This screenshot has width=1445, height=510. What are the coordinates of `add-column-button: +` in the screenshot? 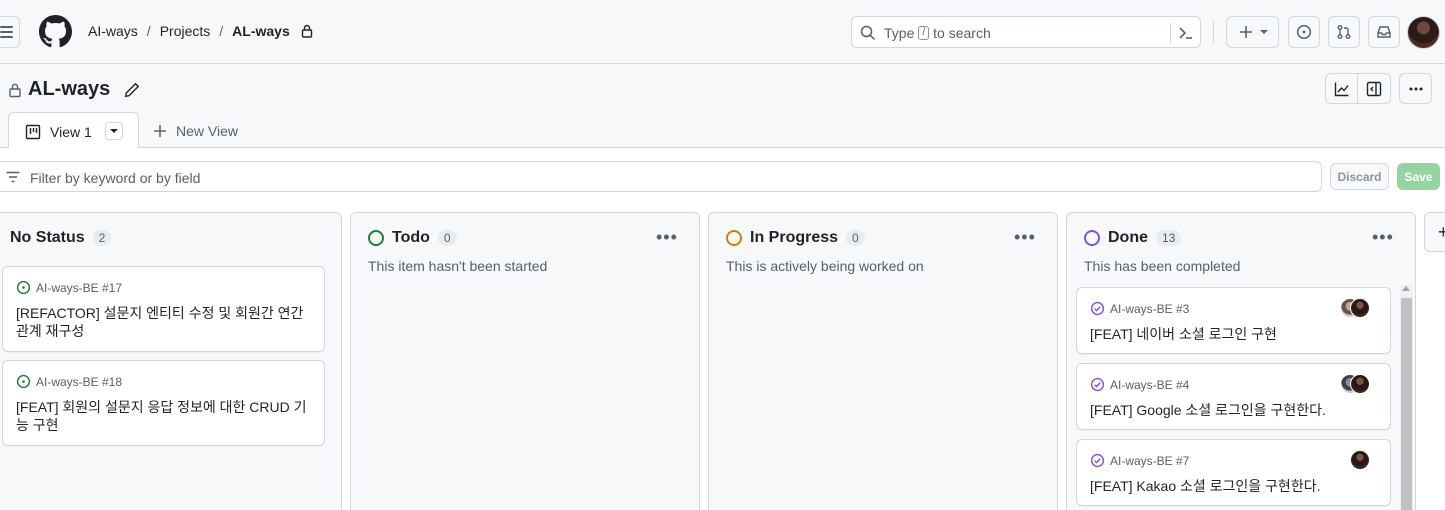 It's located at (1434, 232).